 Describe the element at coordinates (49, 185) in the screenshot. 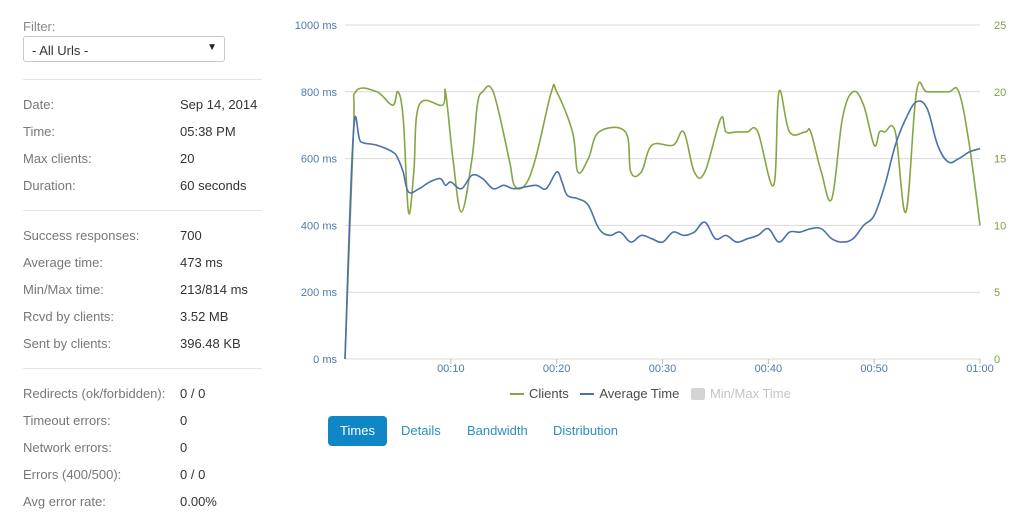

I see `stat-label: Duration:` at that location.